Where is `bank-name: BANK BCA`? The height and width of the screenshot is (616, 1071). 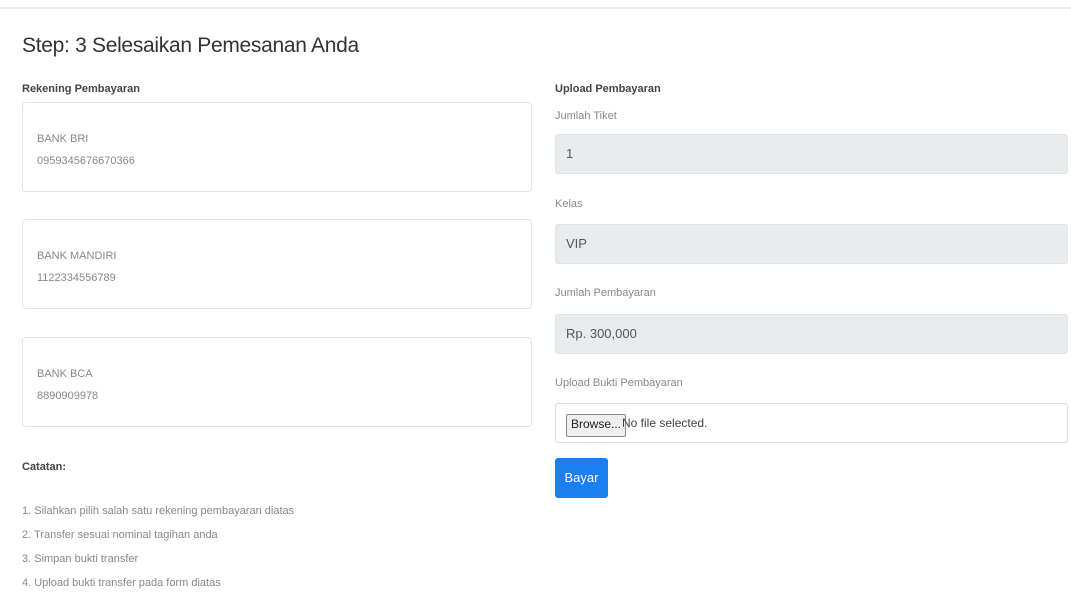
bank-name: BANK BCA is located at coordinates (65, 374).